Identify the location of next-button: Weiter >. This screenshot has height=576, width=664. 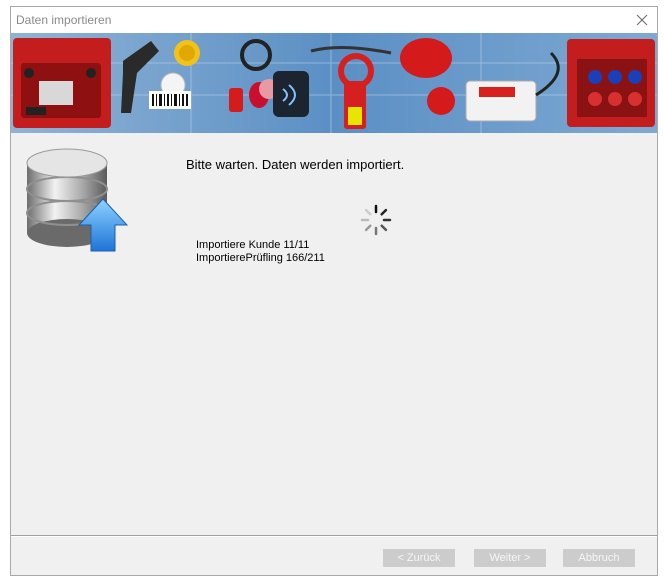
(510, 558).